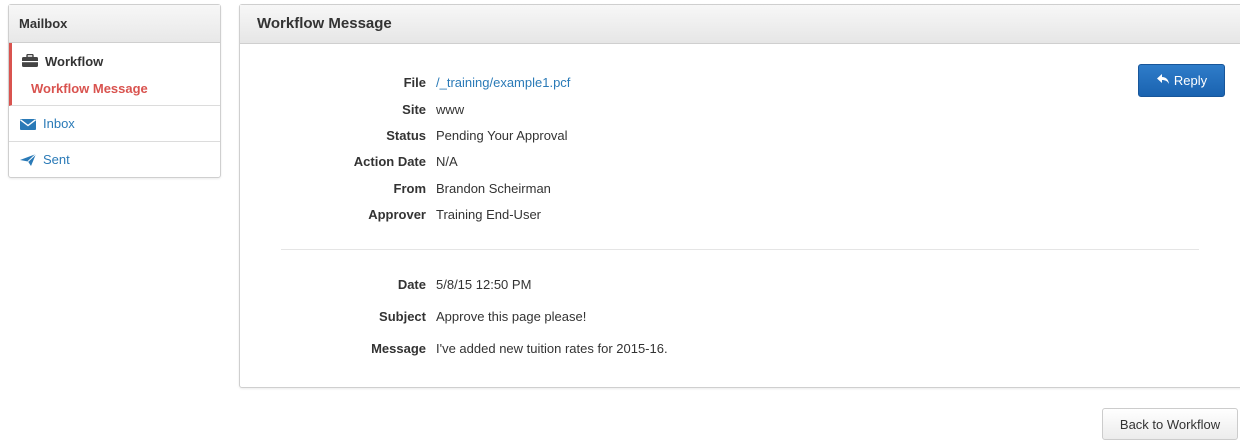  I want to click on paper-plane-icon, so click(28, 160).